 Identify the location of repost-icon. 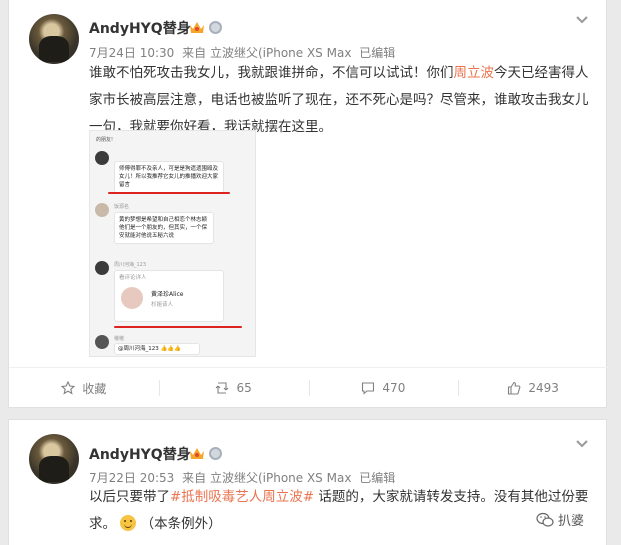
(222, 388).